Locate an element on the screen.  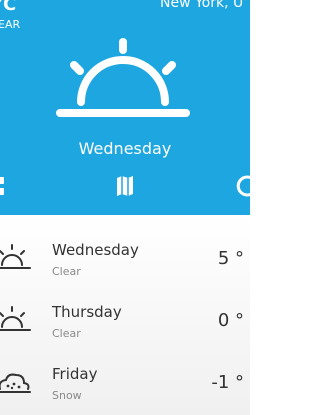
map-icon is located at coordinates (125, 186).